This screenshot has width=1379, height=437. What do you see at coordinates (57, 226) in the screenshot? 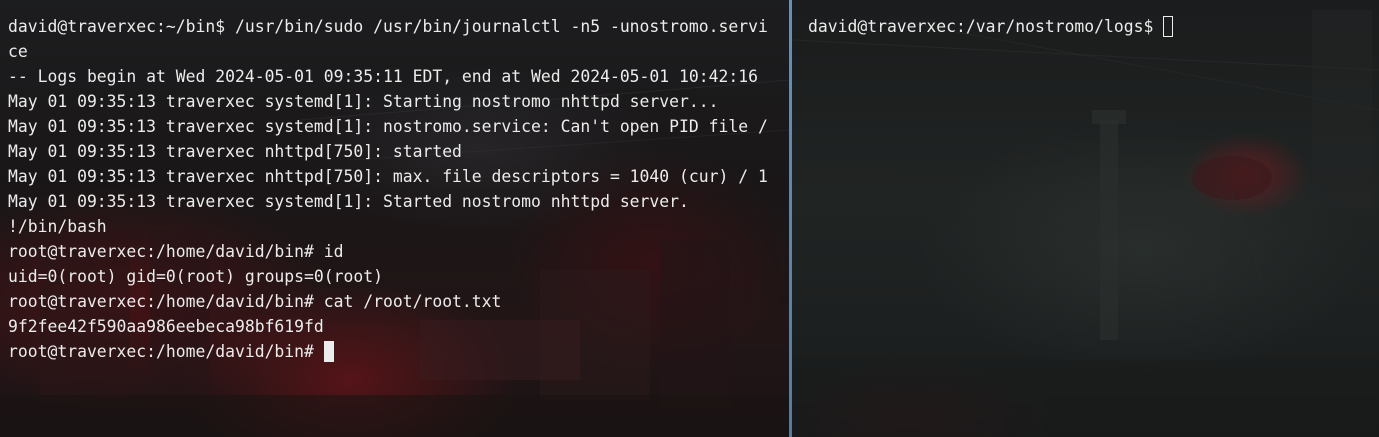
I see `output-line: !/bin/bash` at bounding box center [57, 226].